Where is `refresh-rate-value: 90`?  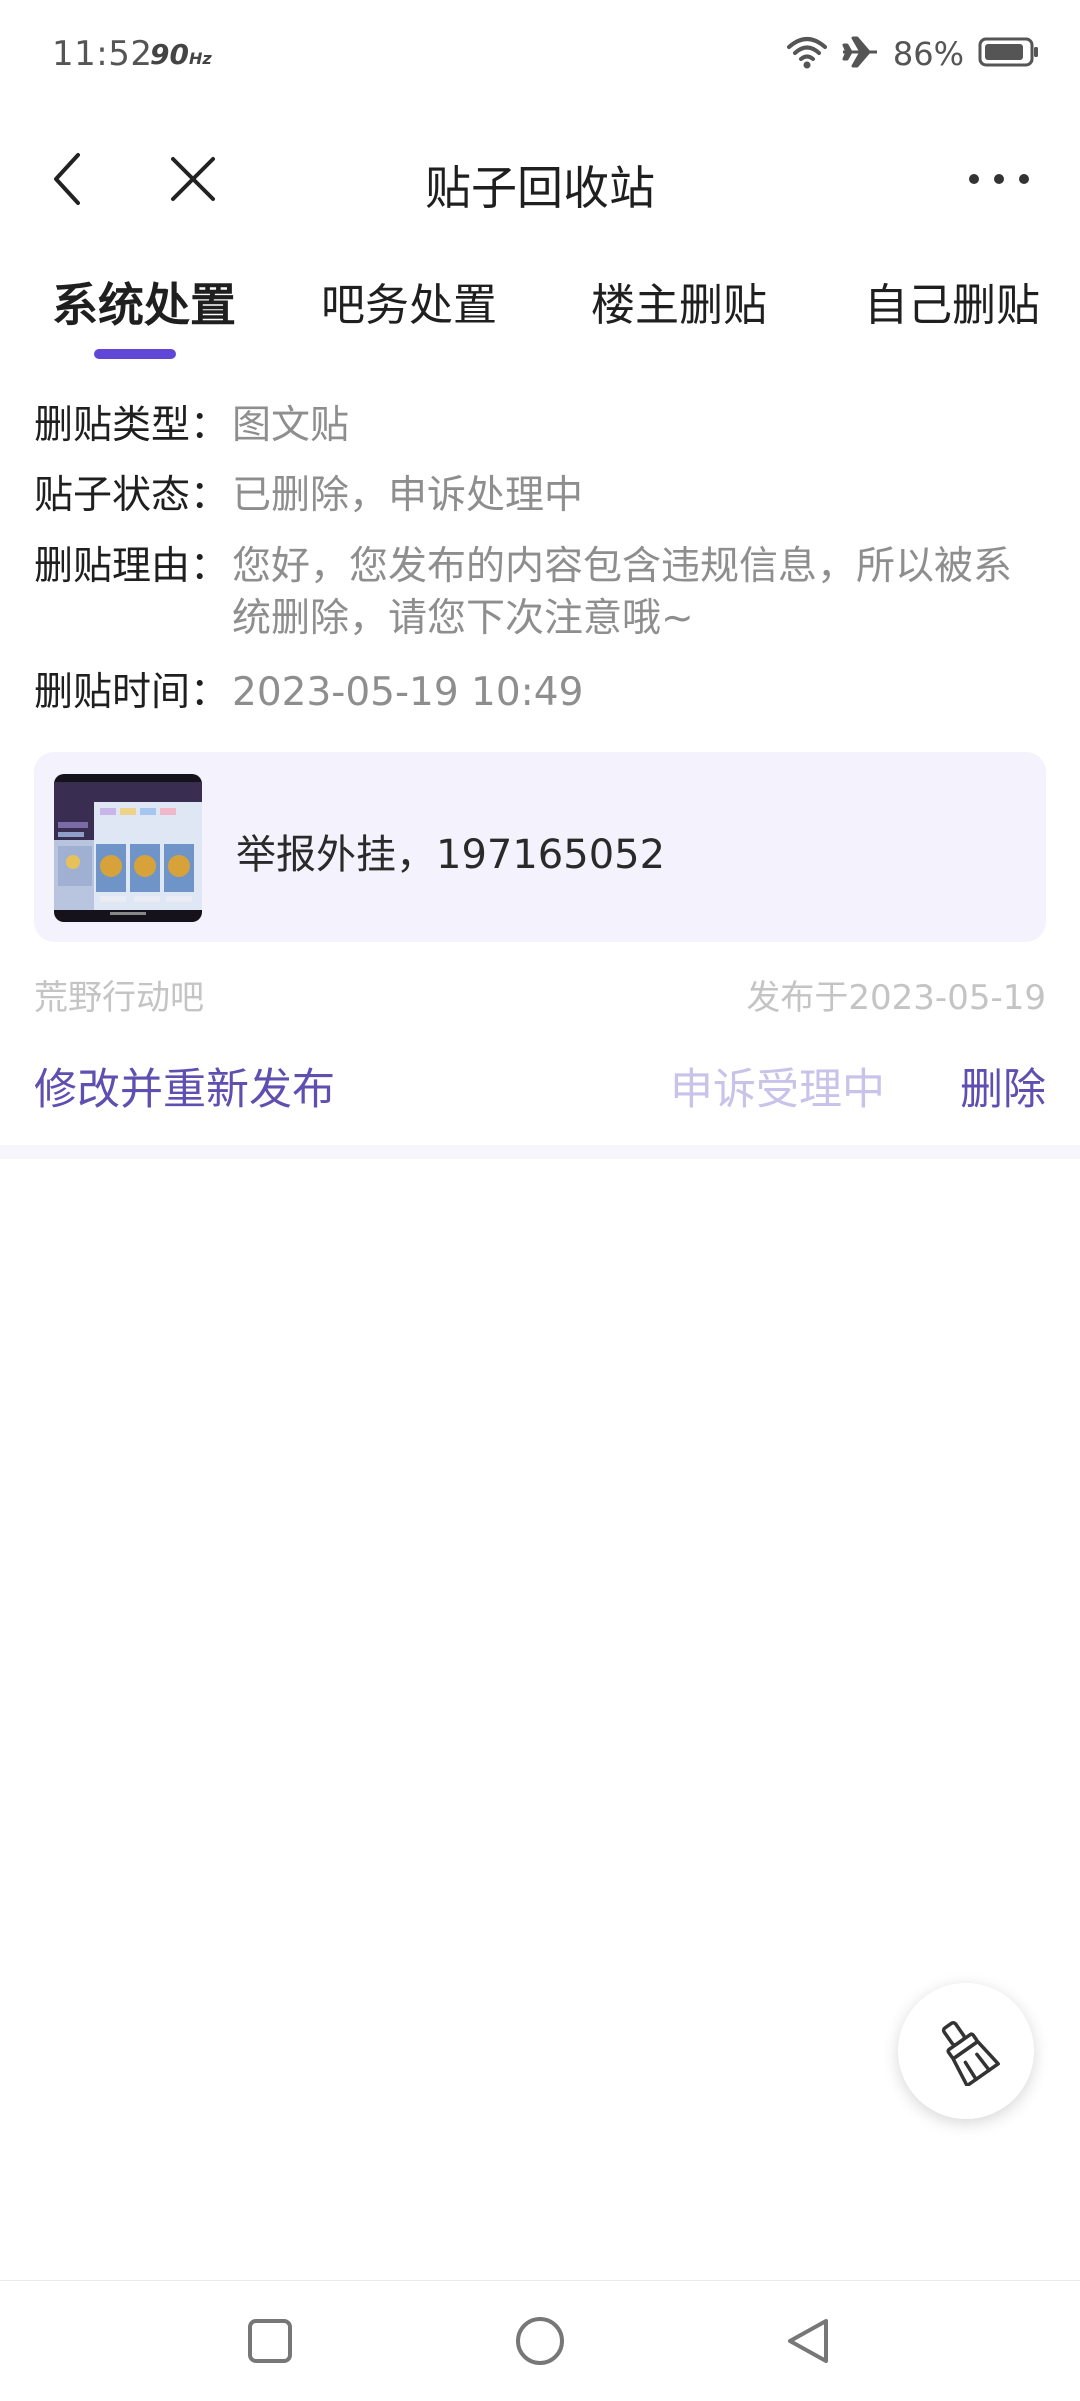 refresh-rate-value: 90 is located at coordinates (169, 54).